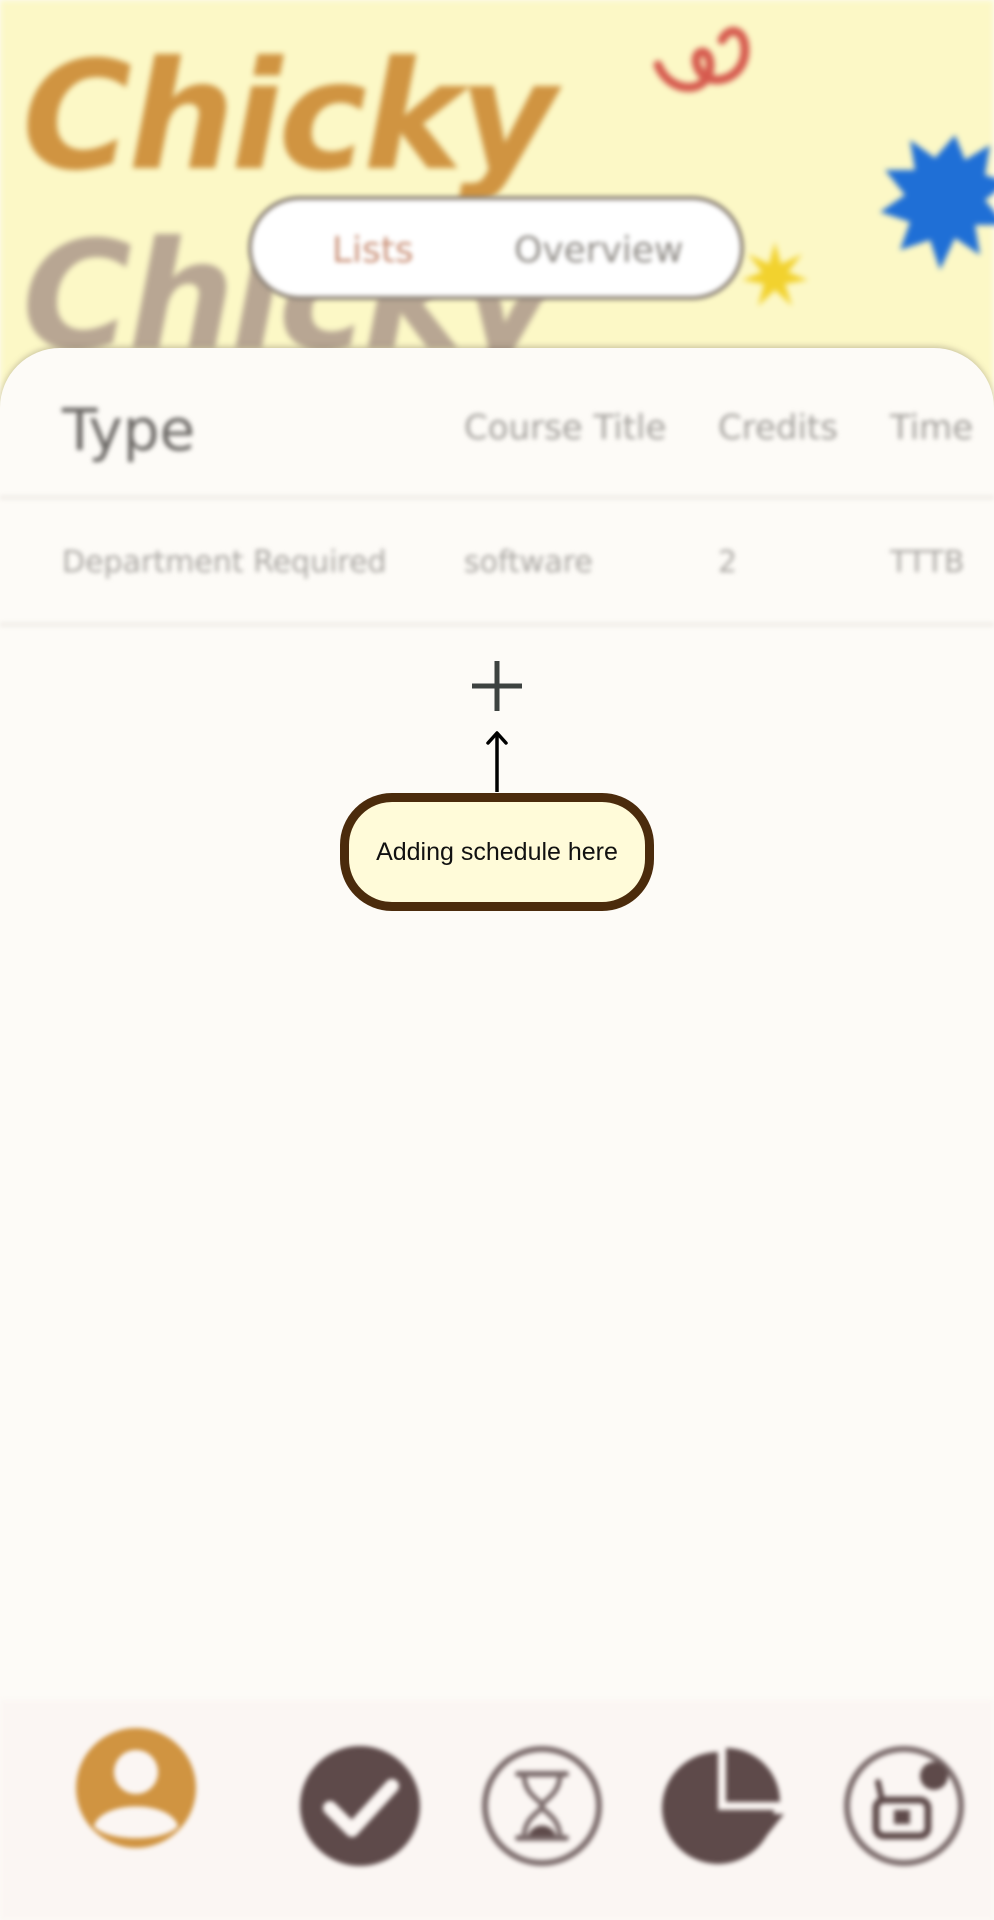 The height and width of the screenshot is (1920, 994). What do you see at coordinates (701, 59) in the screenshot?
I see `squiggle-decoration-icon` at bounding box center [701, 59].